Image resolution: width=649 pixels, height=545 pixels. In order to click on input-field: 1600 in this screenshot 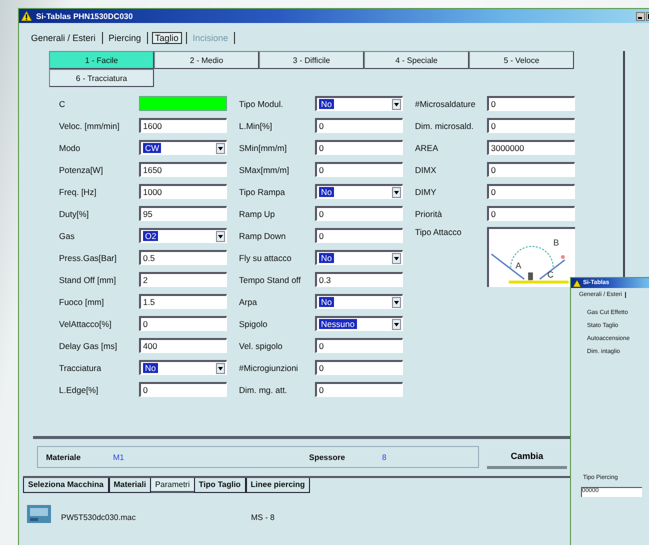, I will do `click(183, 125)`.